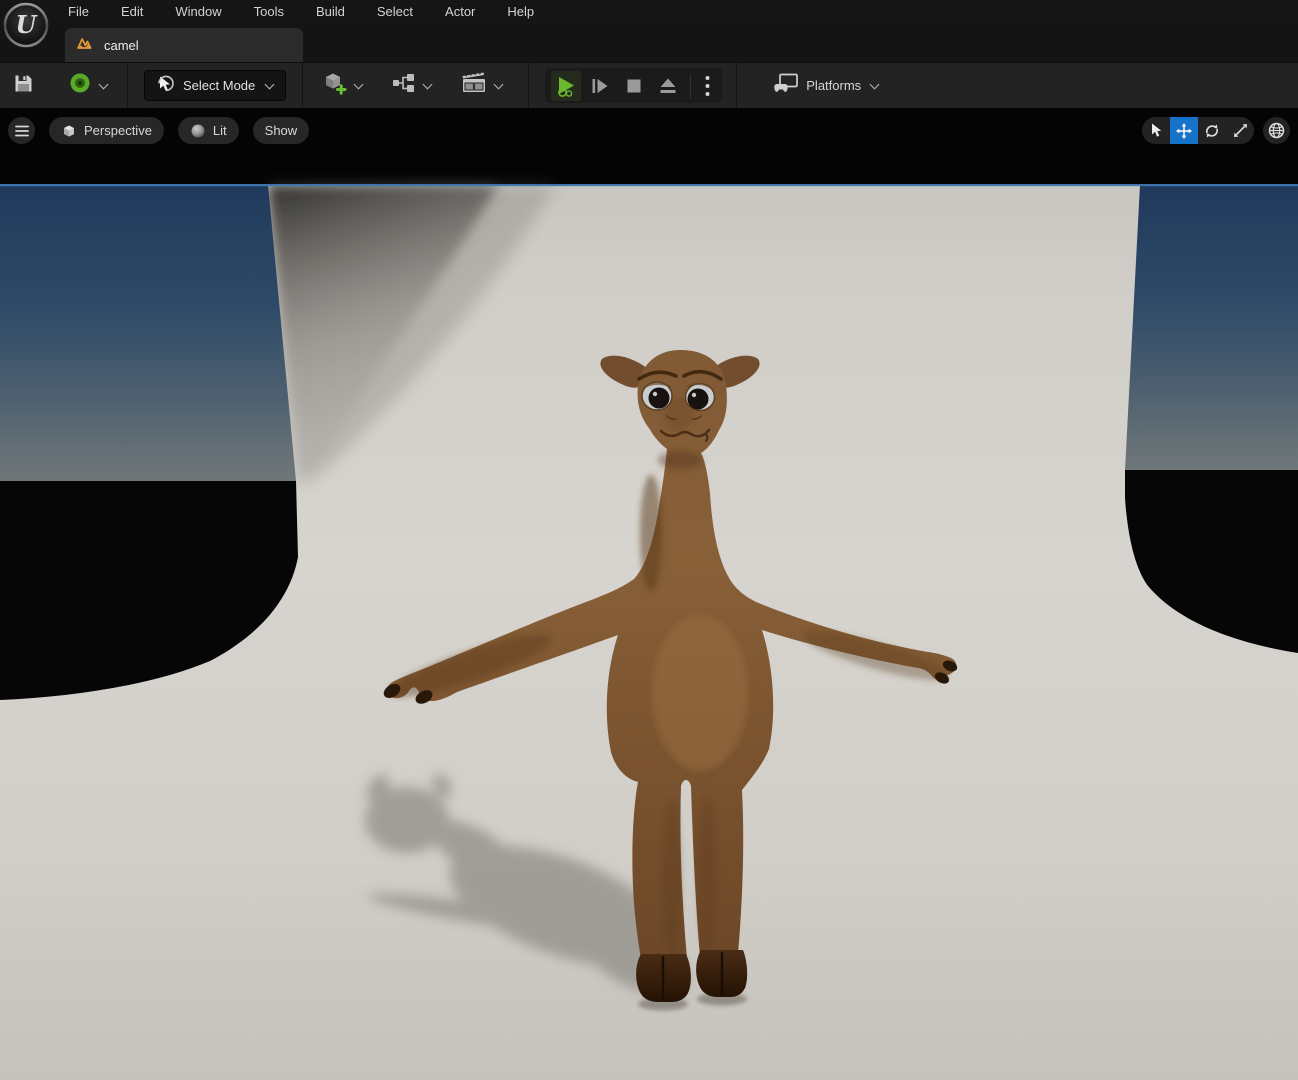 This screenshot has height=1080, width=1298. Describe the element at coordinates (80, 85) in the screenshot. I see `revision-control-status-icon` at that location.